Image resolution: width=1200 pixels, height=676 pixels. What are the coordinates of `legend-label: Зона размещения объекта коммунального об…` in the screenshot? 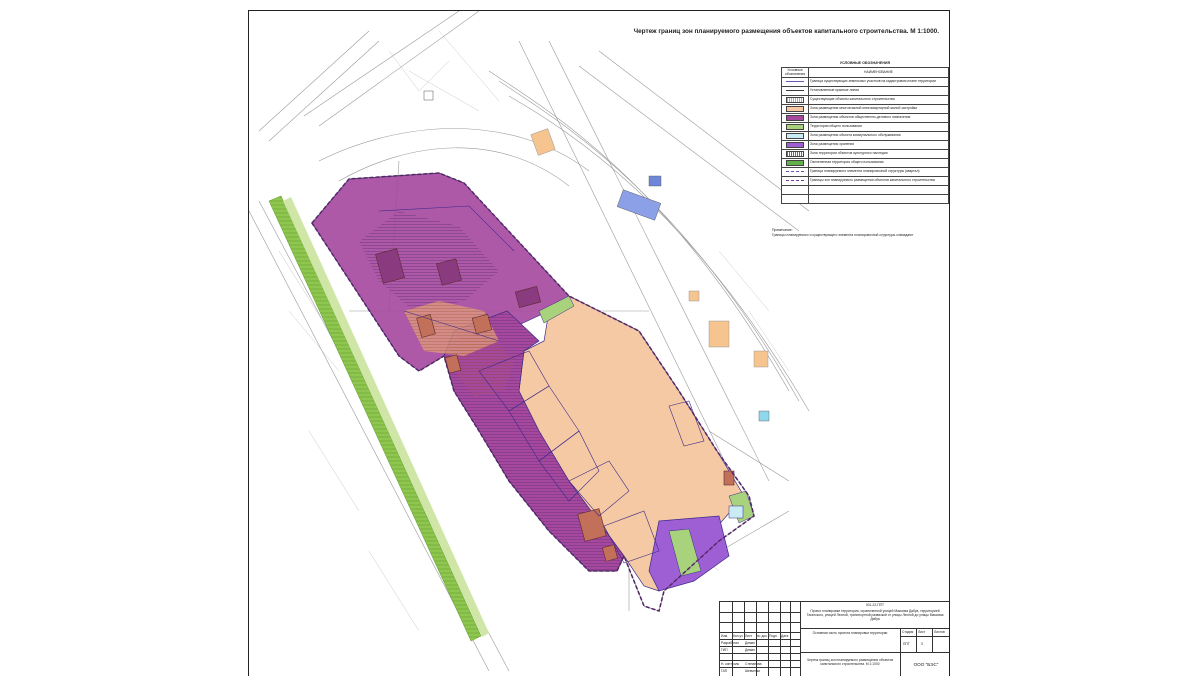 It's located at (878, 136).